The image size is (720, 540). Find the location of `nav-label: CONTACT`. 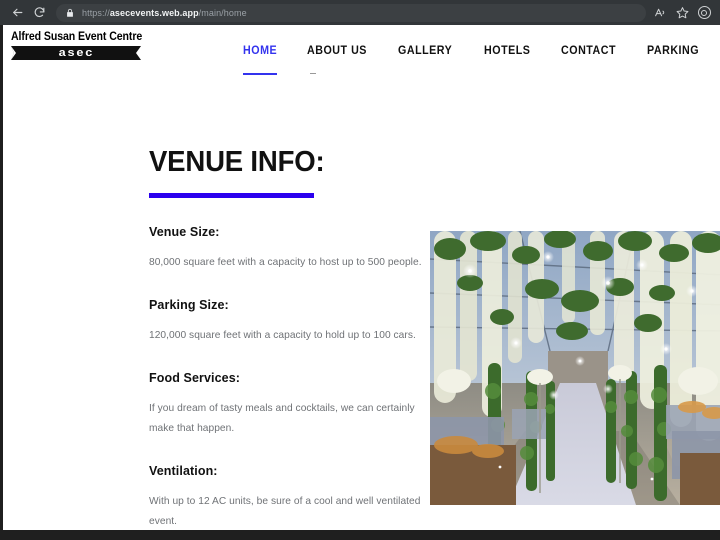

nav-label: CONTACT is located at coordinates (588, 51).